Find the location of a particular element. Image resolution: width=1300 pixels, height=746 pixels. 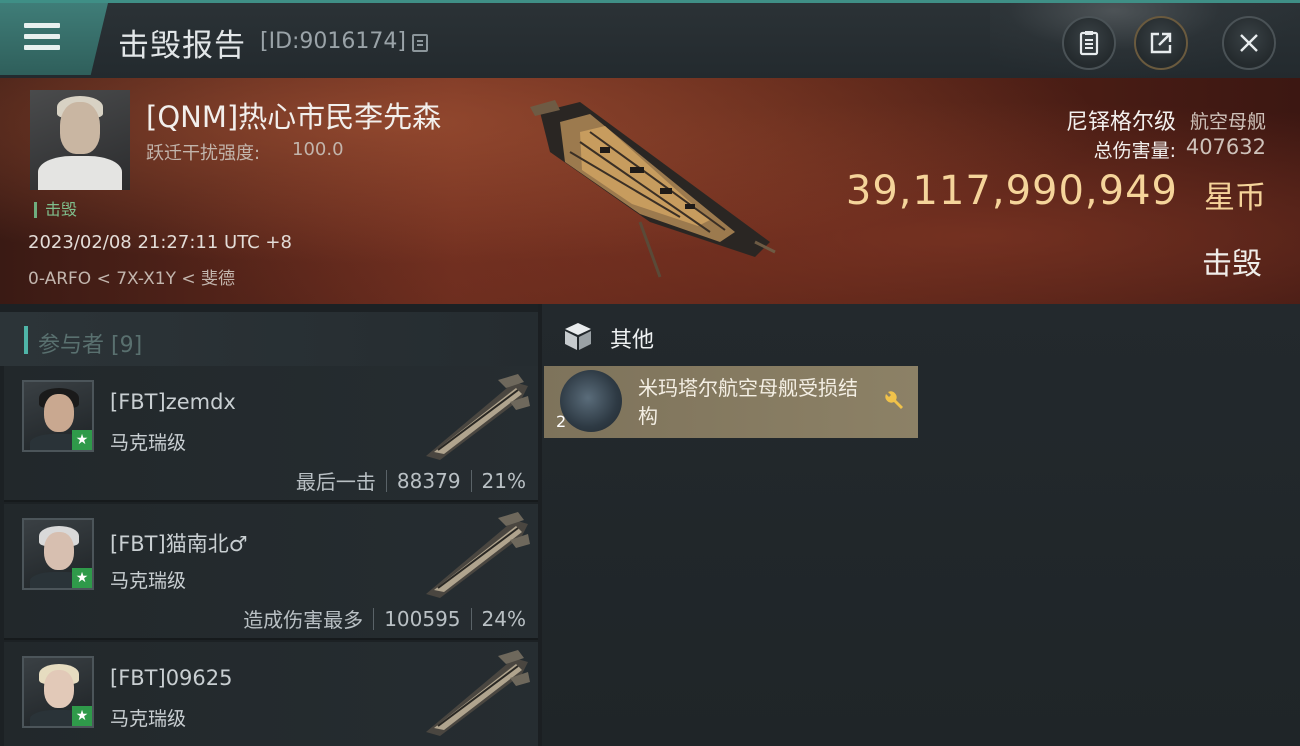

victim-ship-type: 航空母舰 is located at coordinates (1227, 122).